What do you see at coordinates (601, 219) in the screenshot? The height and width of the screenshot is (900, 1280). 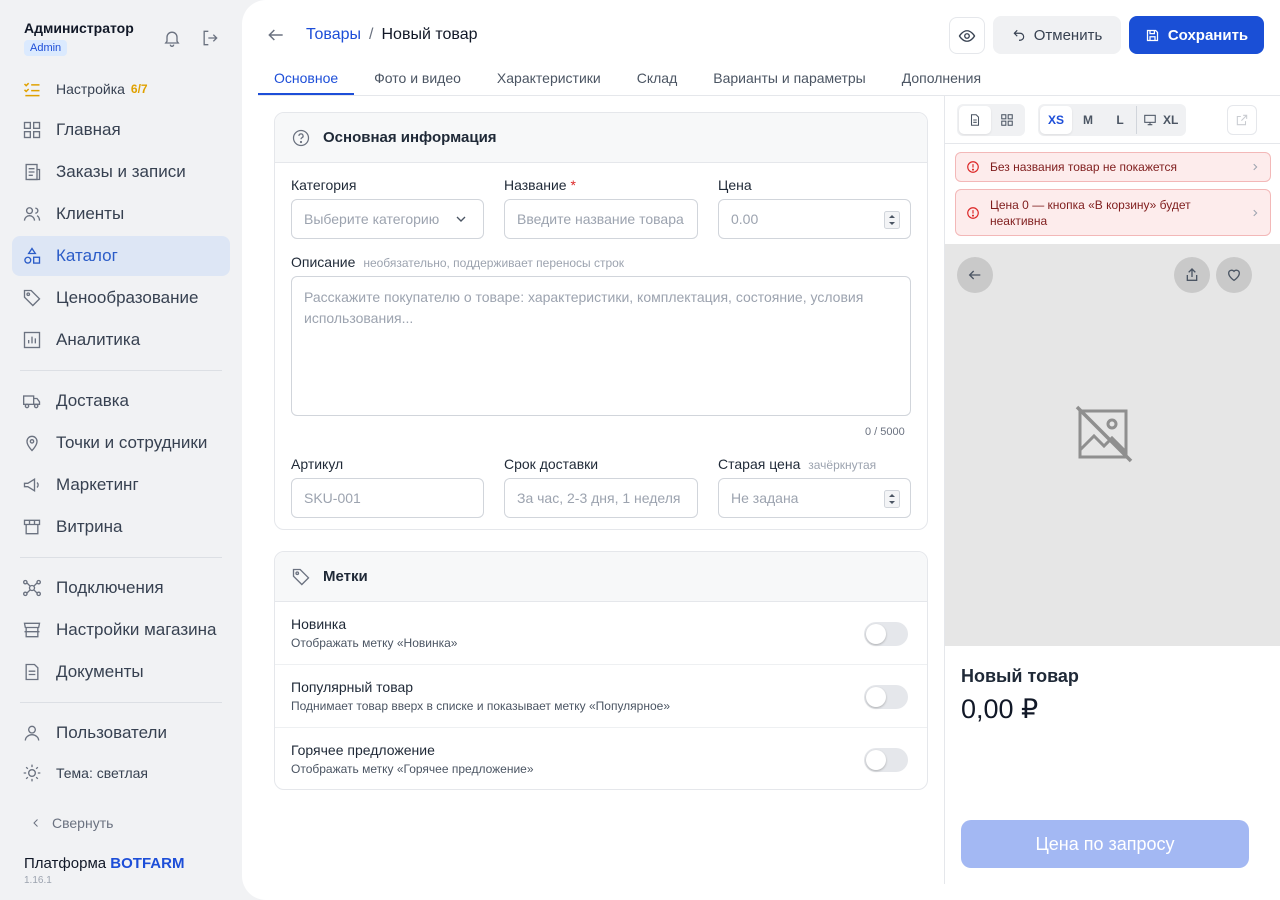 I see `name-input: Введите название товара` at bounding box center [601, 219].